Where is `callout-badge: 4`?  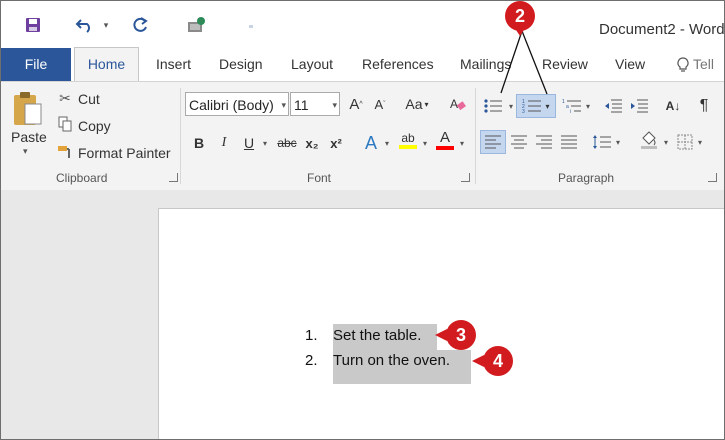 callout-badge: 4 is located at coordinates (498, 361).